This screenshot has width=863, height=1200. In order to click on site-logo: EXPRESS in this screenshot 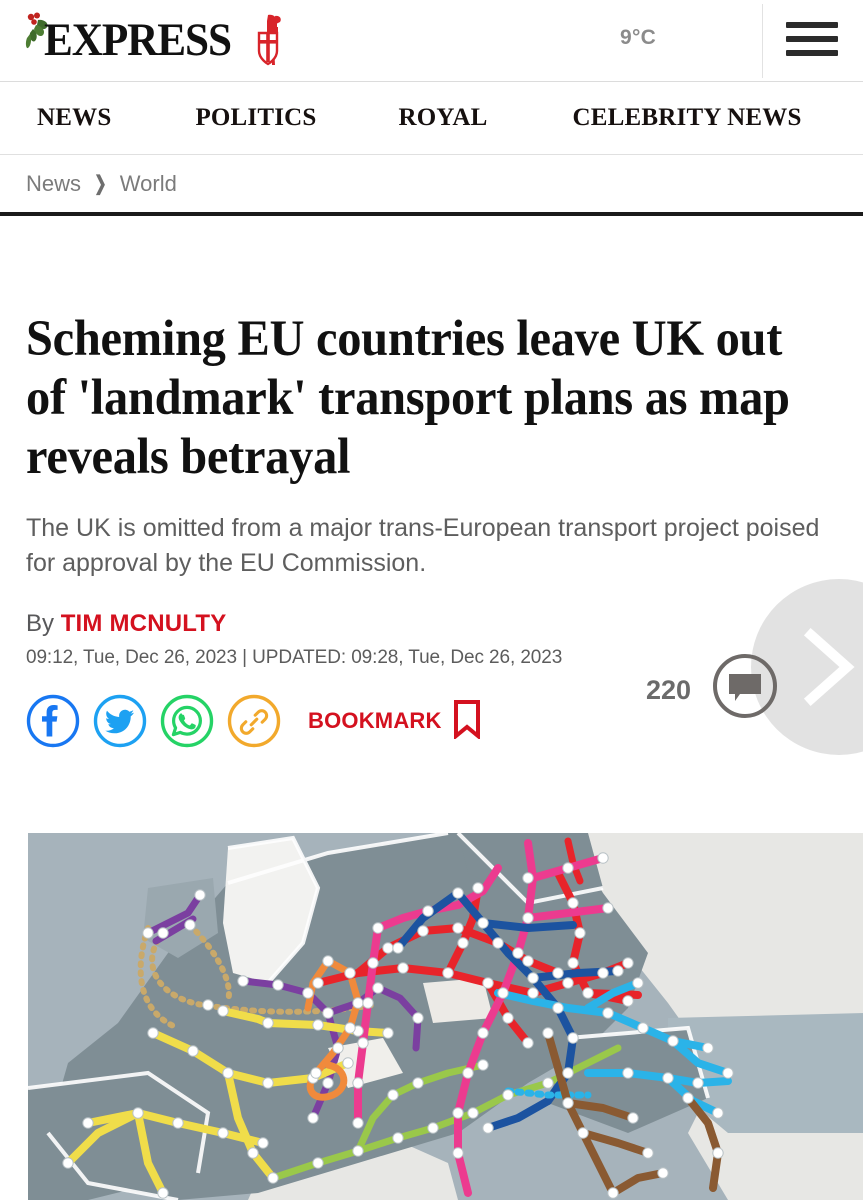, I will do `click(155, 41)`.